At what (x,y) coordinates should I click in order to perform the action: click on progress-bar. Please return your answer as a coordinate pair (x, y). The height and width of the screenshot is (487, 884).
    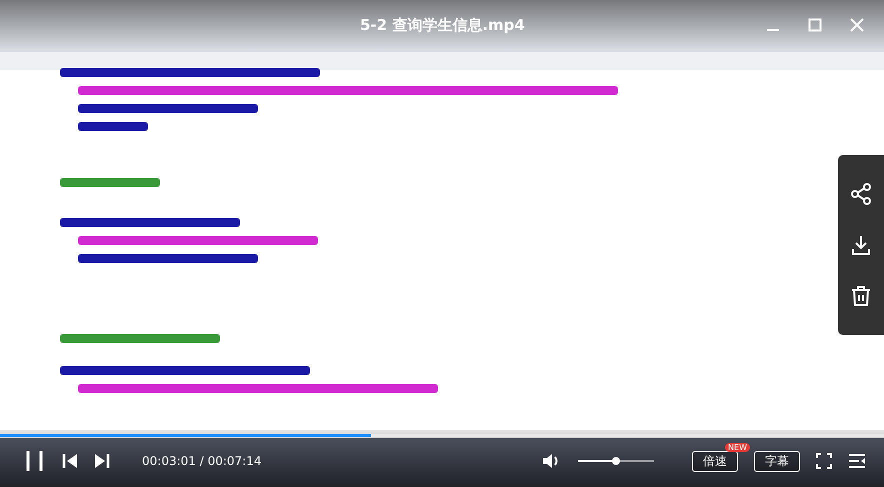
    Looking at the image, I should click on (442, 435).